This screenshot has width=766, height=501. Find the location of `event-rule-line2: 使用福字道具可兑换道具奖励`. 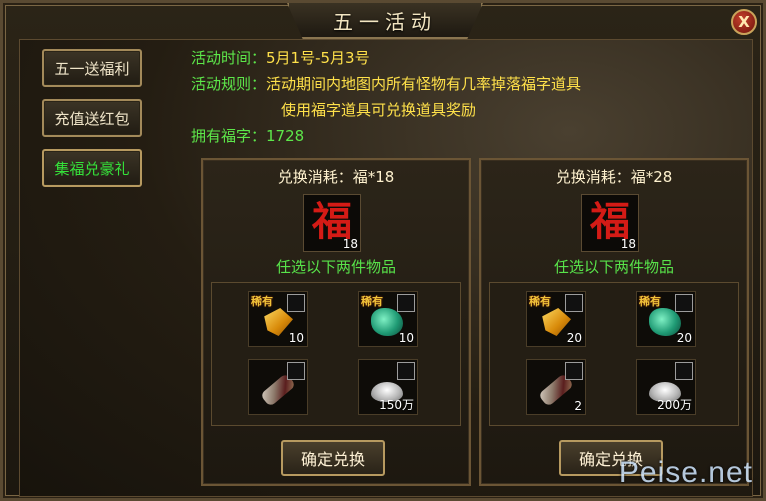

event-rule-line2: 使用福字道具可兑换道具奖励 is located at coordinates (379, 110).